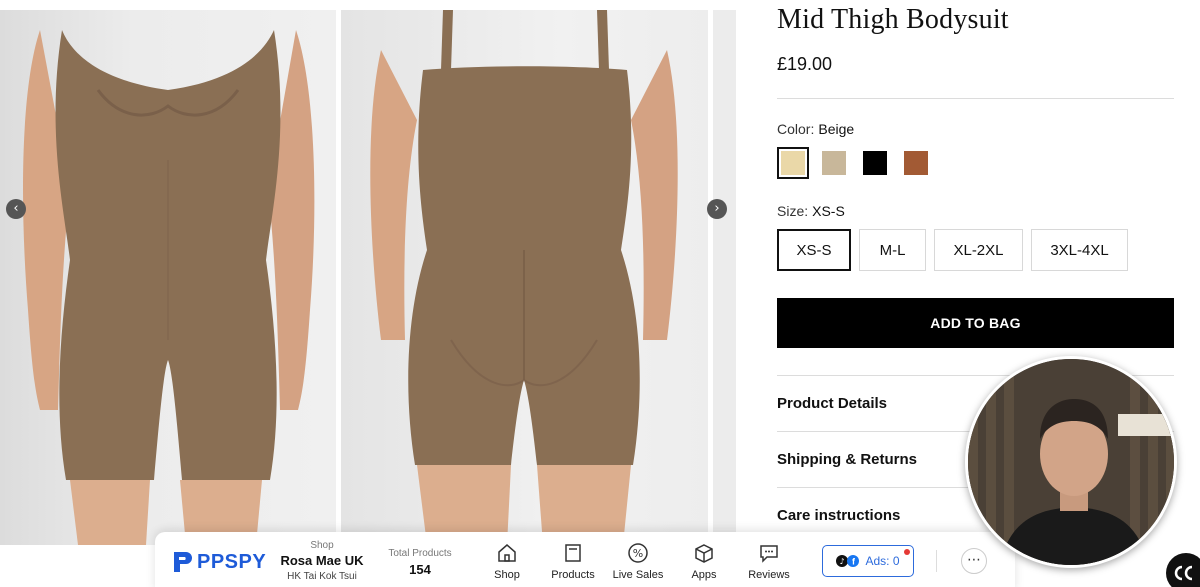  Describe the element at coordinates (769, 554) in the screenshot. I see `chat-icon` at that location.